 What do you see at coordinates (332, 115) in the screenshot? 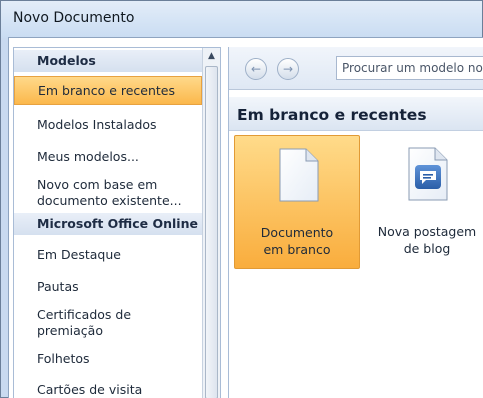
I see `section-title: Em branco e recentes` at bounding box center [332, 115].